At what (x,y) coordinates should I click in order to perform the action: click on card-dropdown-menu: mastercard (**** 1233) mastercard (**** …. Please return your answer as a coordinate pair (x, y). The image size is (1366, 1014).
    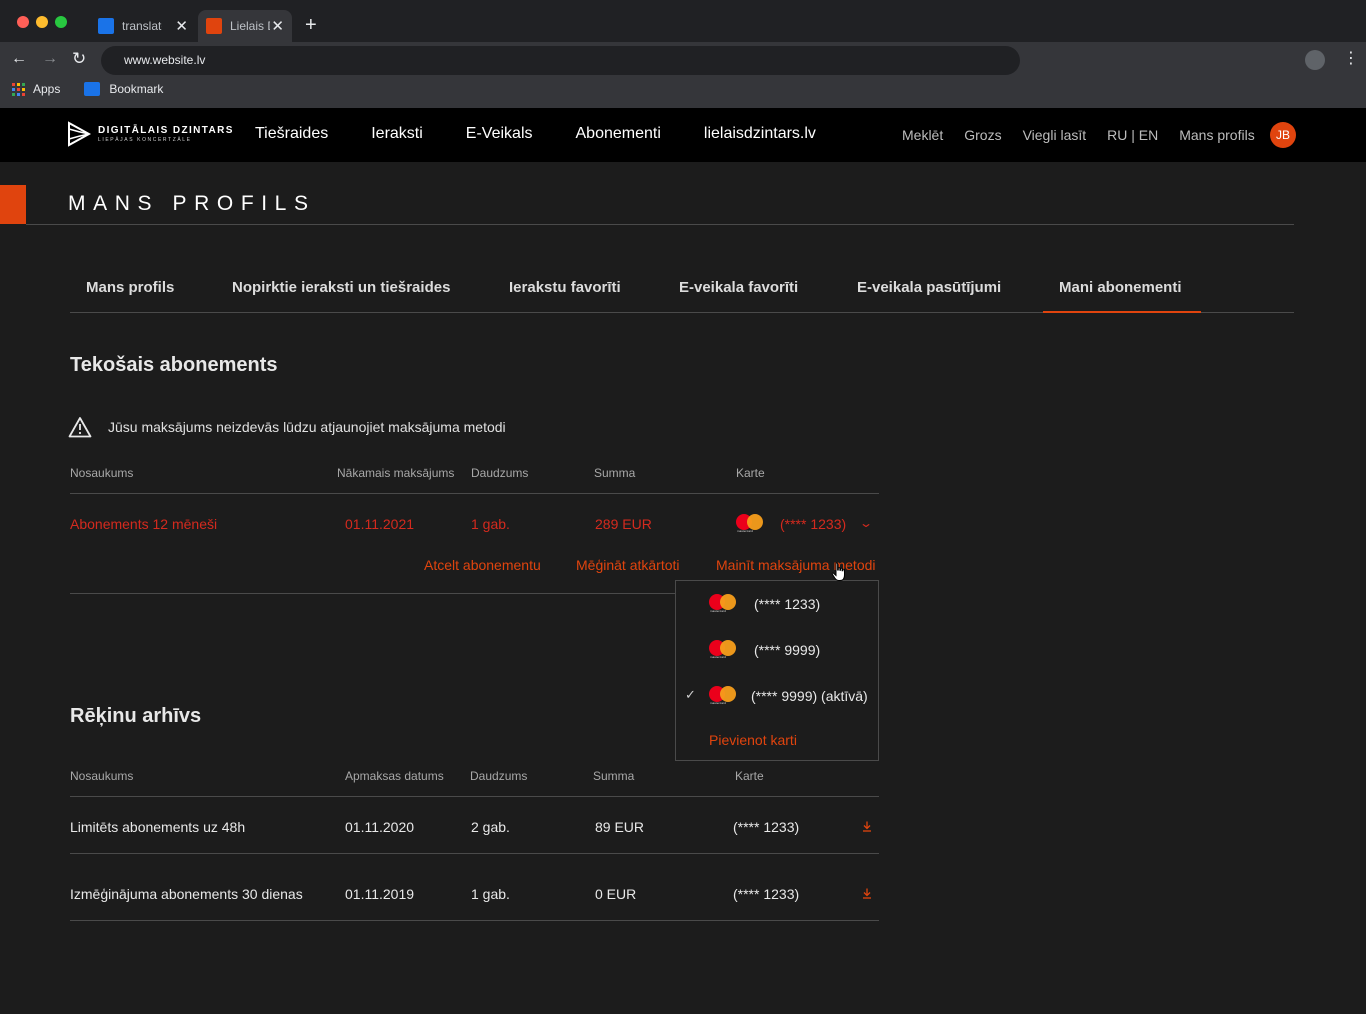
    Looking at the image, I should click on (777, 670).